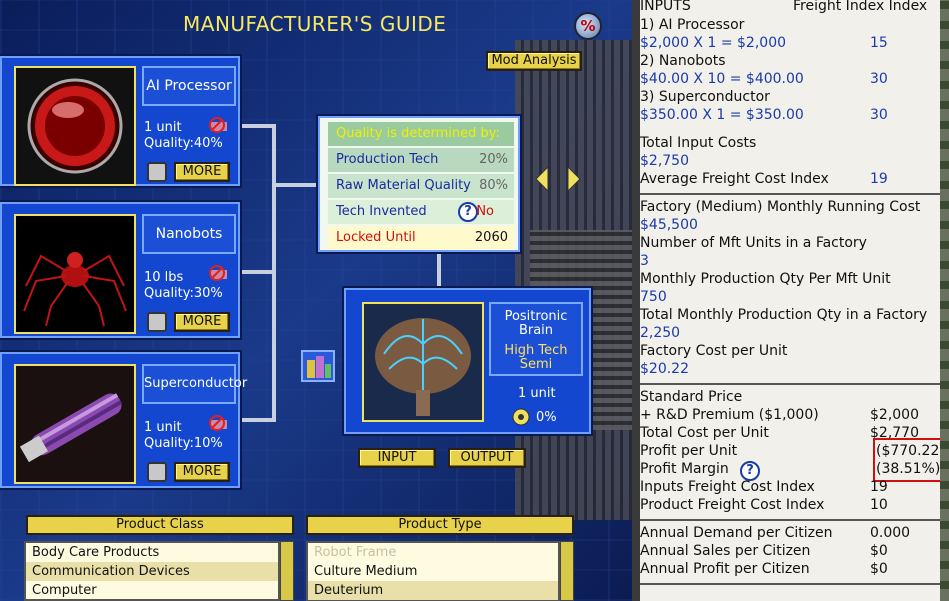 This screenshot has width=949, height=601. I want to click on input-name: 1) AI Processor, so click(692, 25).